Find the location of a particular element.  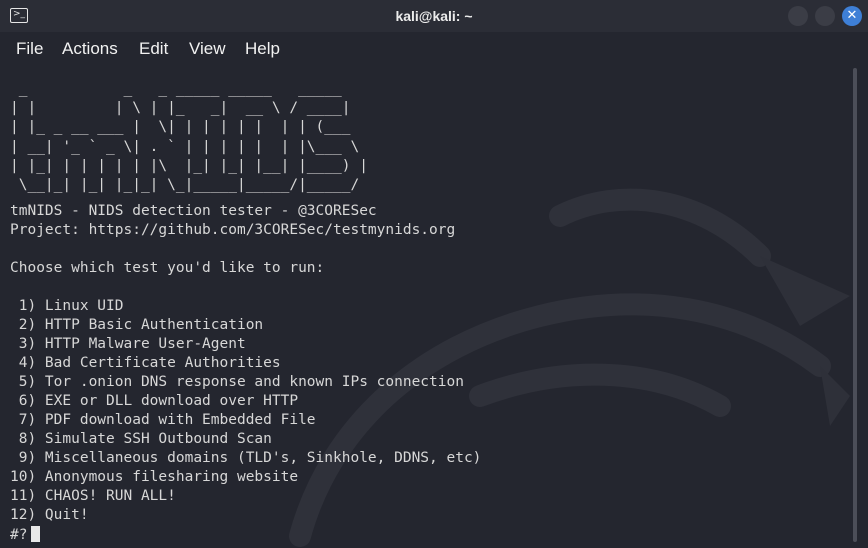

menu-bar: File Actions Edit View Help is located at coordinates (434, 49).